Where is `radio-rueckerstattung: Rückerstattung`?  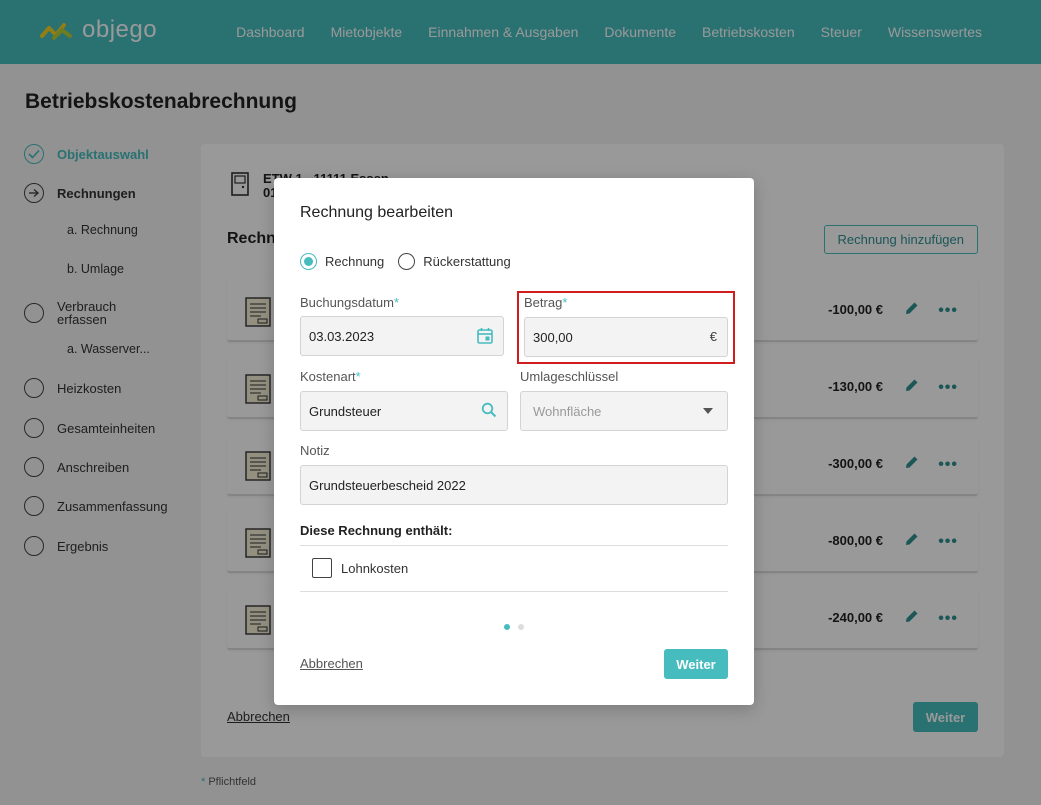 radio-rueckerstattung: Rückerstattung is located at coordinates (454, 261).